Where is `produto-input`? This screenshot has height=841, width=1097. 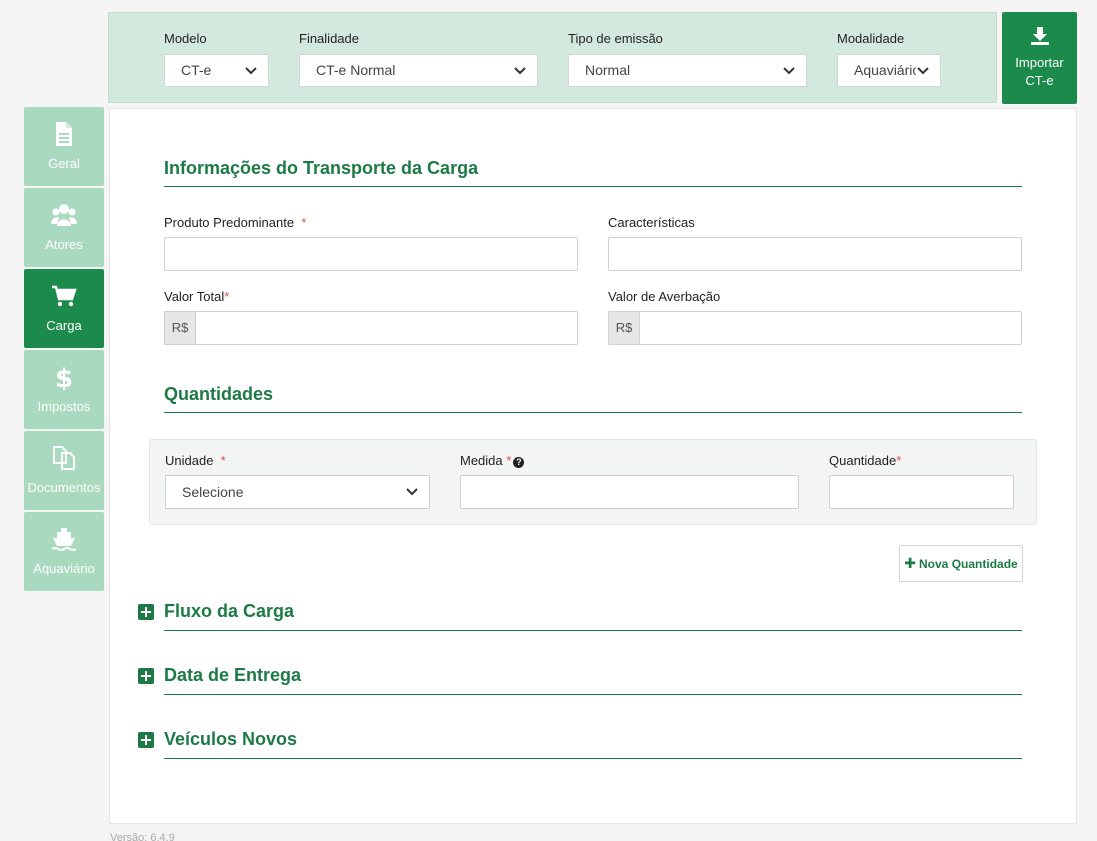 produto-input is located at coordinates (371, 254).